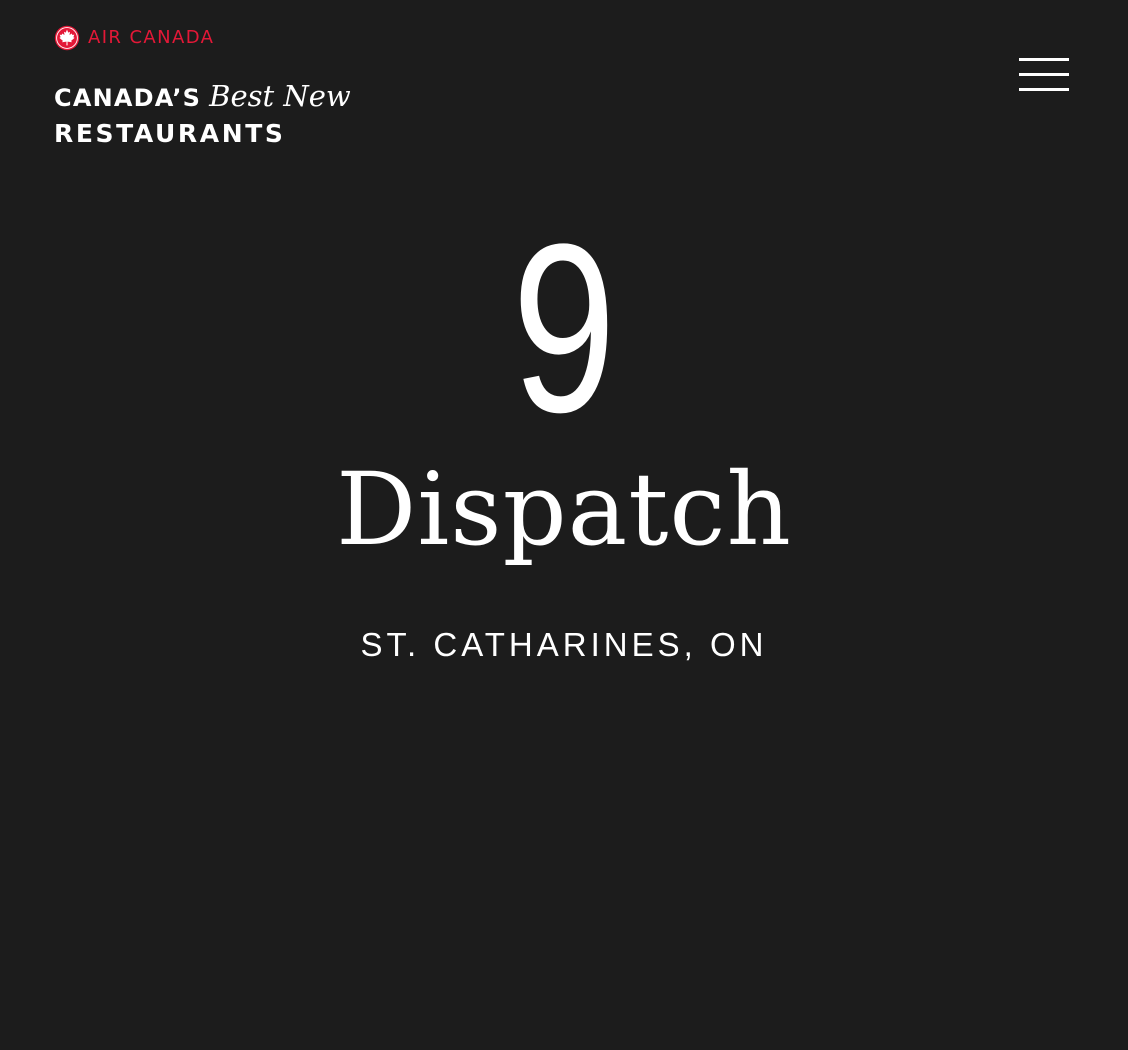 The width and height of the screenshot is (1128, 1050). What do you see at coordinates (1044, 59) in the screenshot?
I see `menu-bar-top` at bounding box center [1044, 59].